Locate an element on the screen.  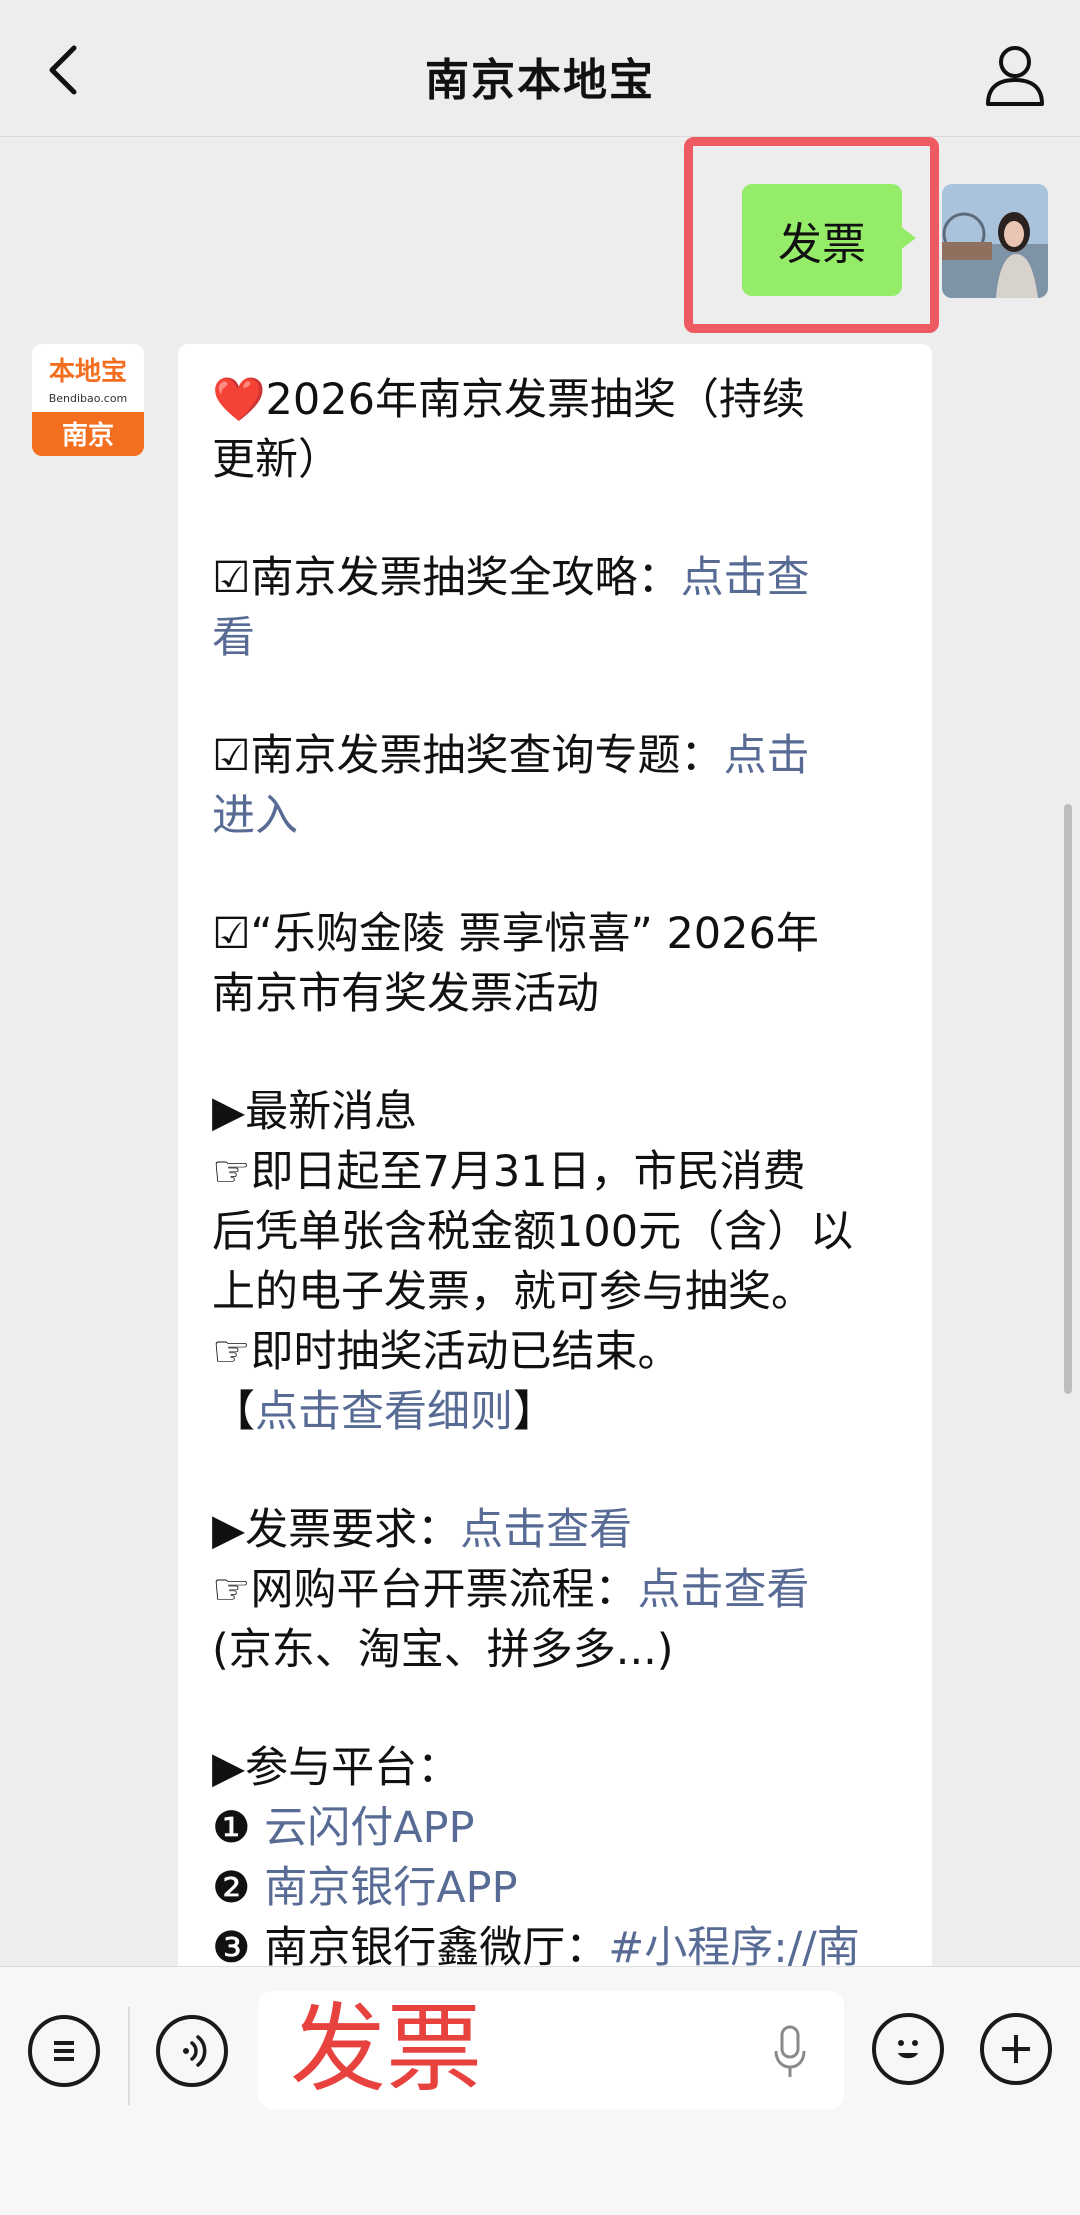
input-text: 发票 is located at coordinates (386, 2049).